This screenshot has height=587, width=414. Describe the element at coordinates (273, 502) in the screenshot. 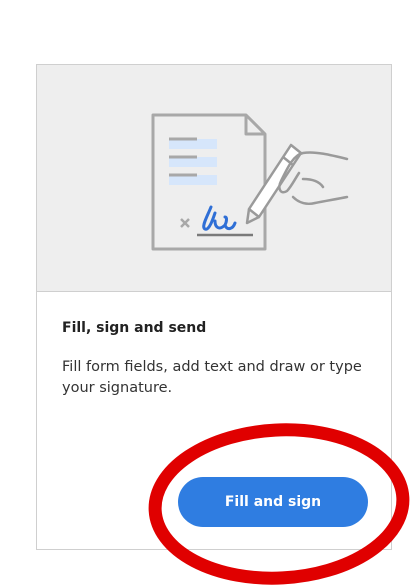

I see `fill-and-sign-button: Fill and sign` at that location.